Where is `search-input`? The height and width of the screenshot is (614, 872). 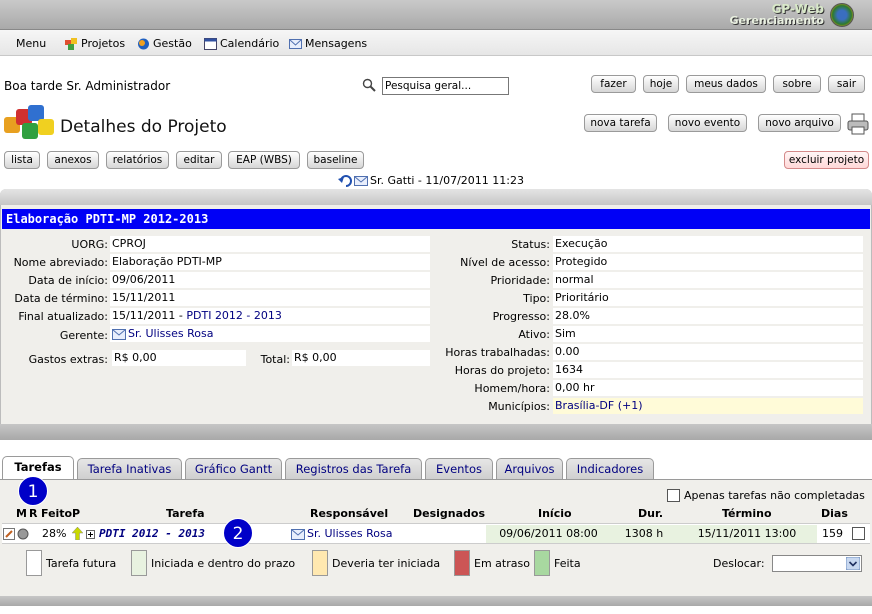 search-input is located at coordinates (445, 86).